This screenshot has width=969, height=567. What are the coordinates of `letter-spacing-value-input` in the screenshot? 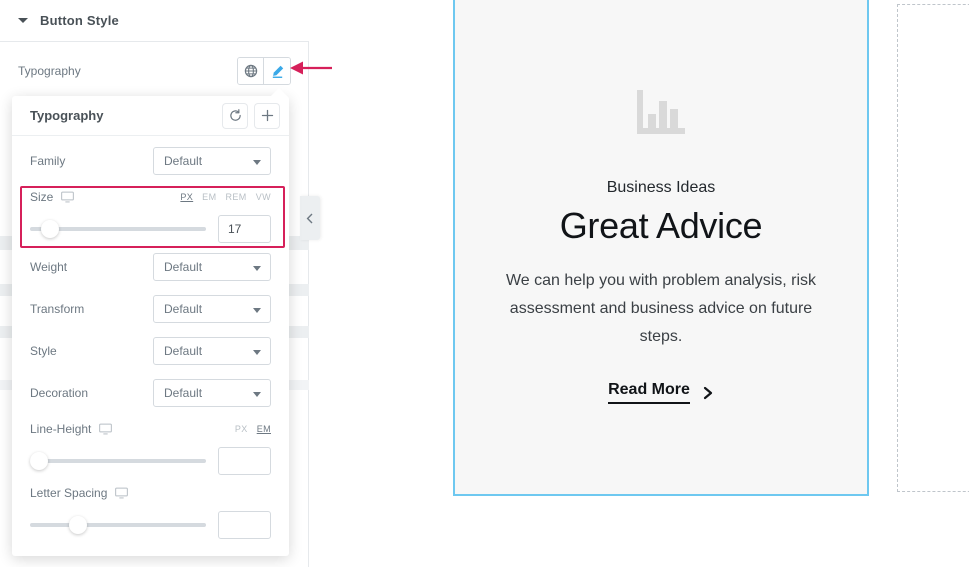 It's located at (244, 525).